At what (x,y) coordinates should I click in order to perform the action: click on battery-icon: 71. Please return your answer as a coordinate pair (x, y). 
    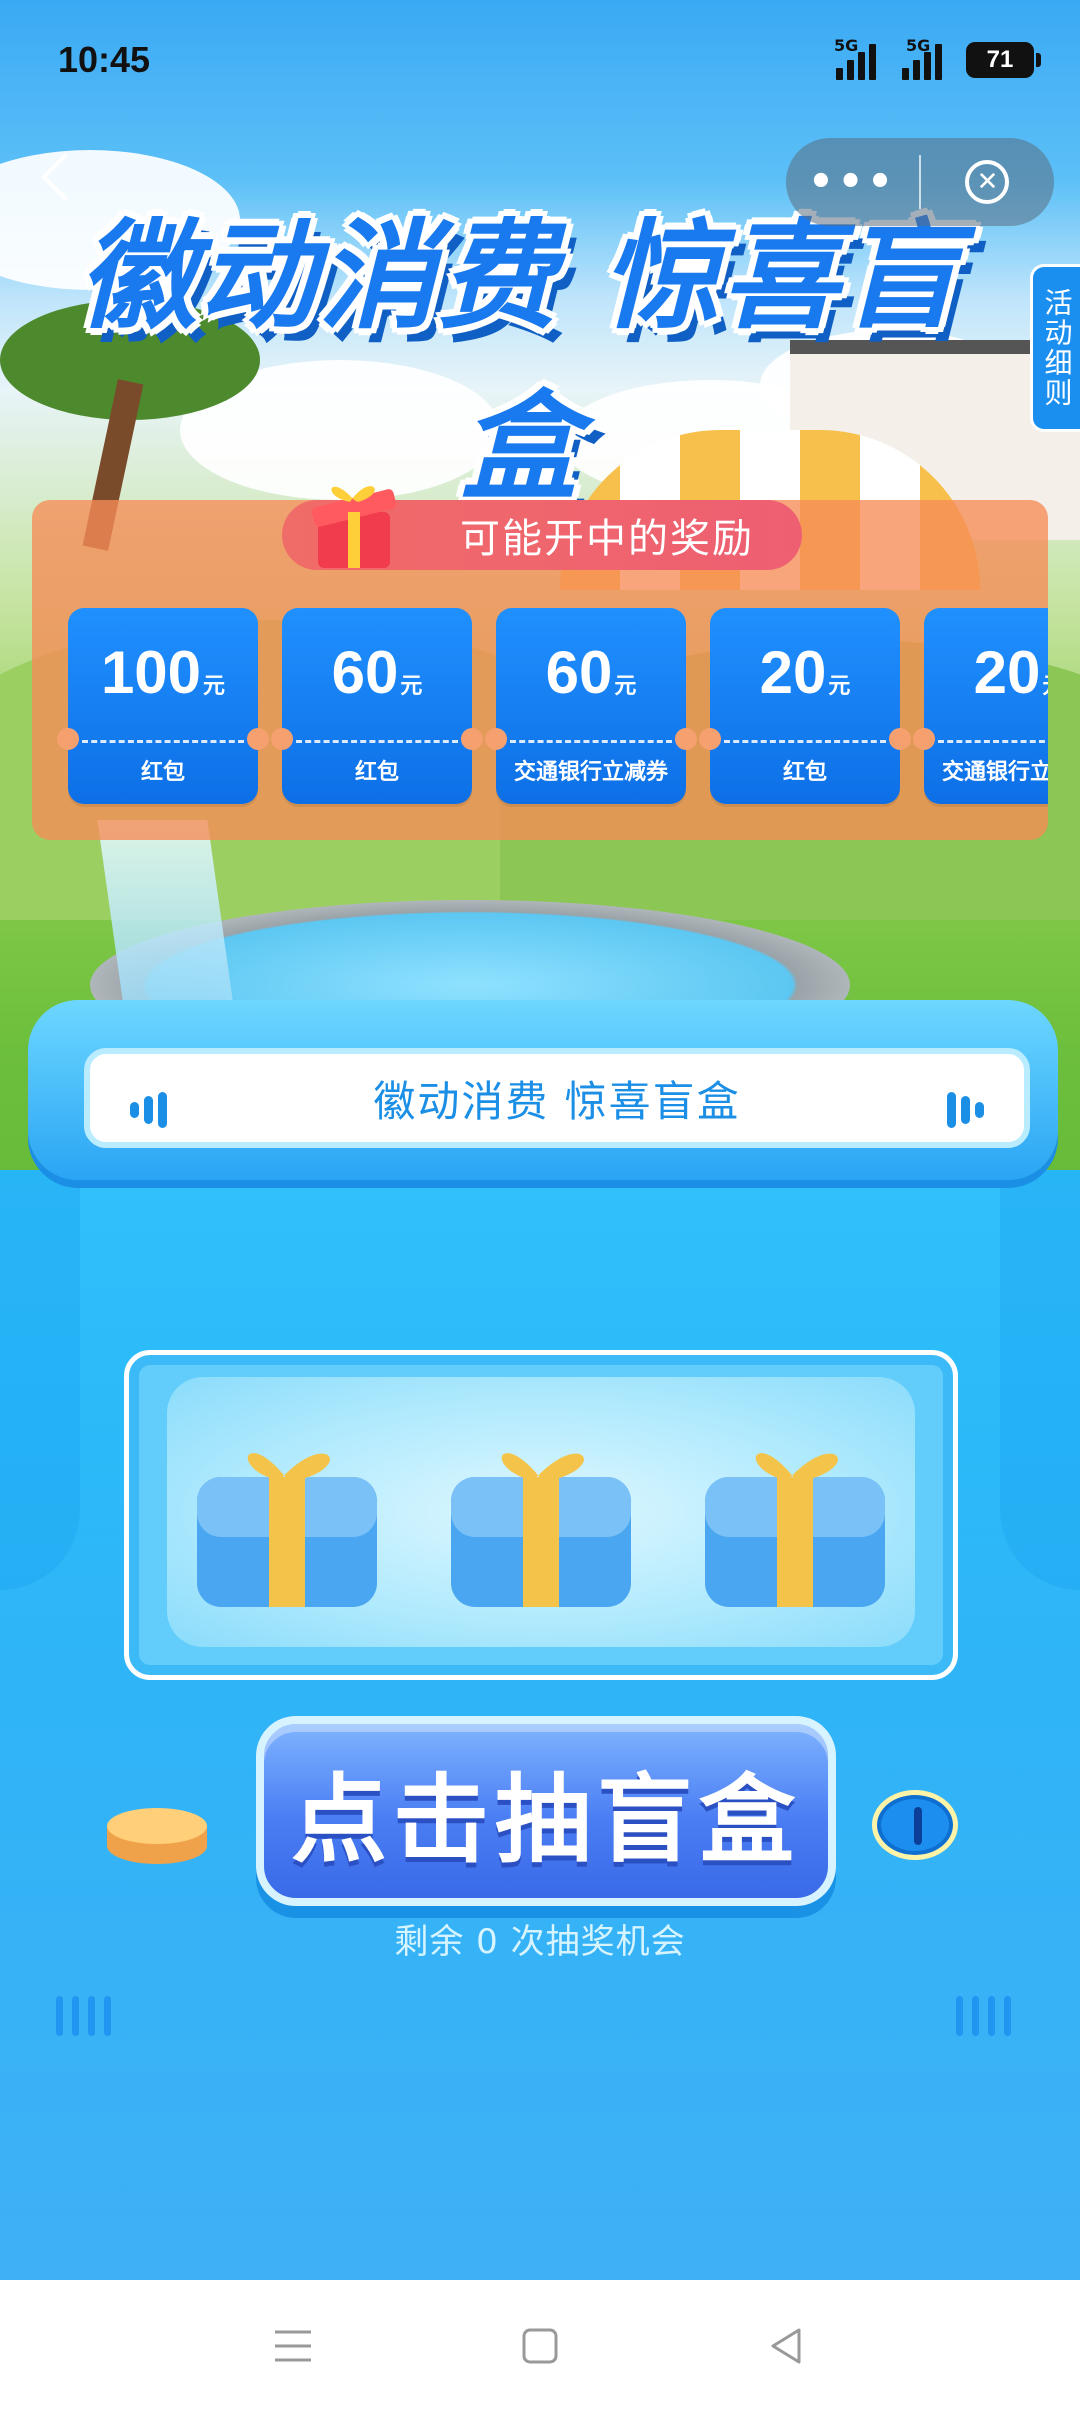
    Looking at the image, I should click on (1003, 60).